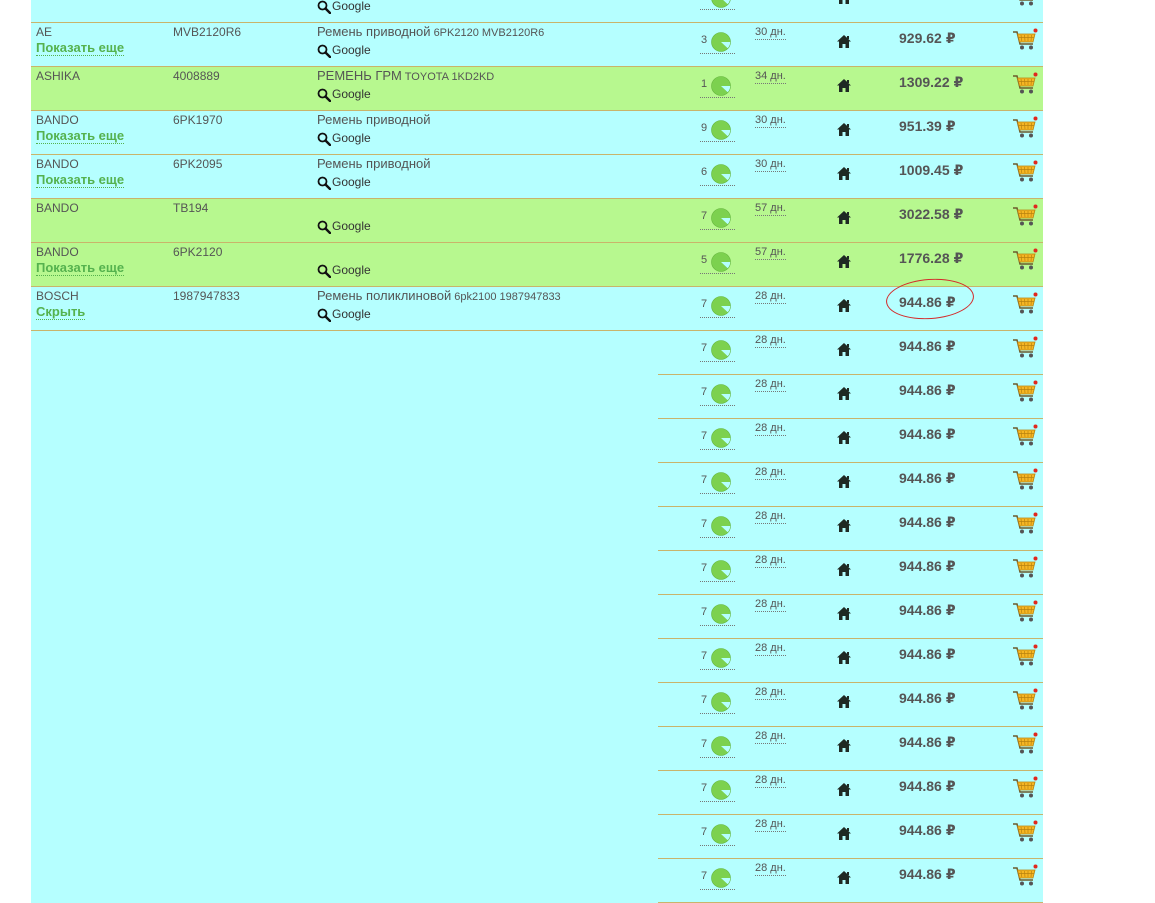 Image resolution: width=1155 pixels, height=903 pixels. What do you see at coordinates (717, 260) in the screenshot?
I see `stock-quantity: 5` at bounding box center [717, 260].